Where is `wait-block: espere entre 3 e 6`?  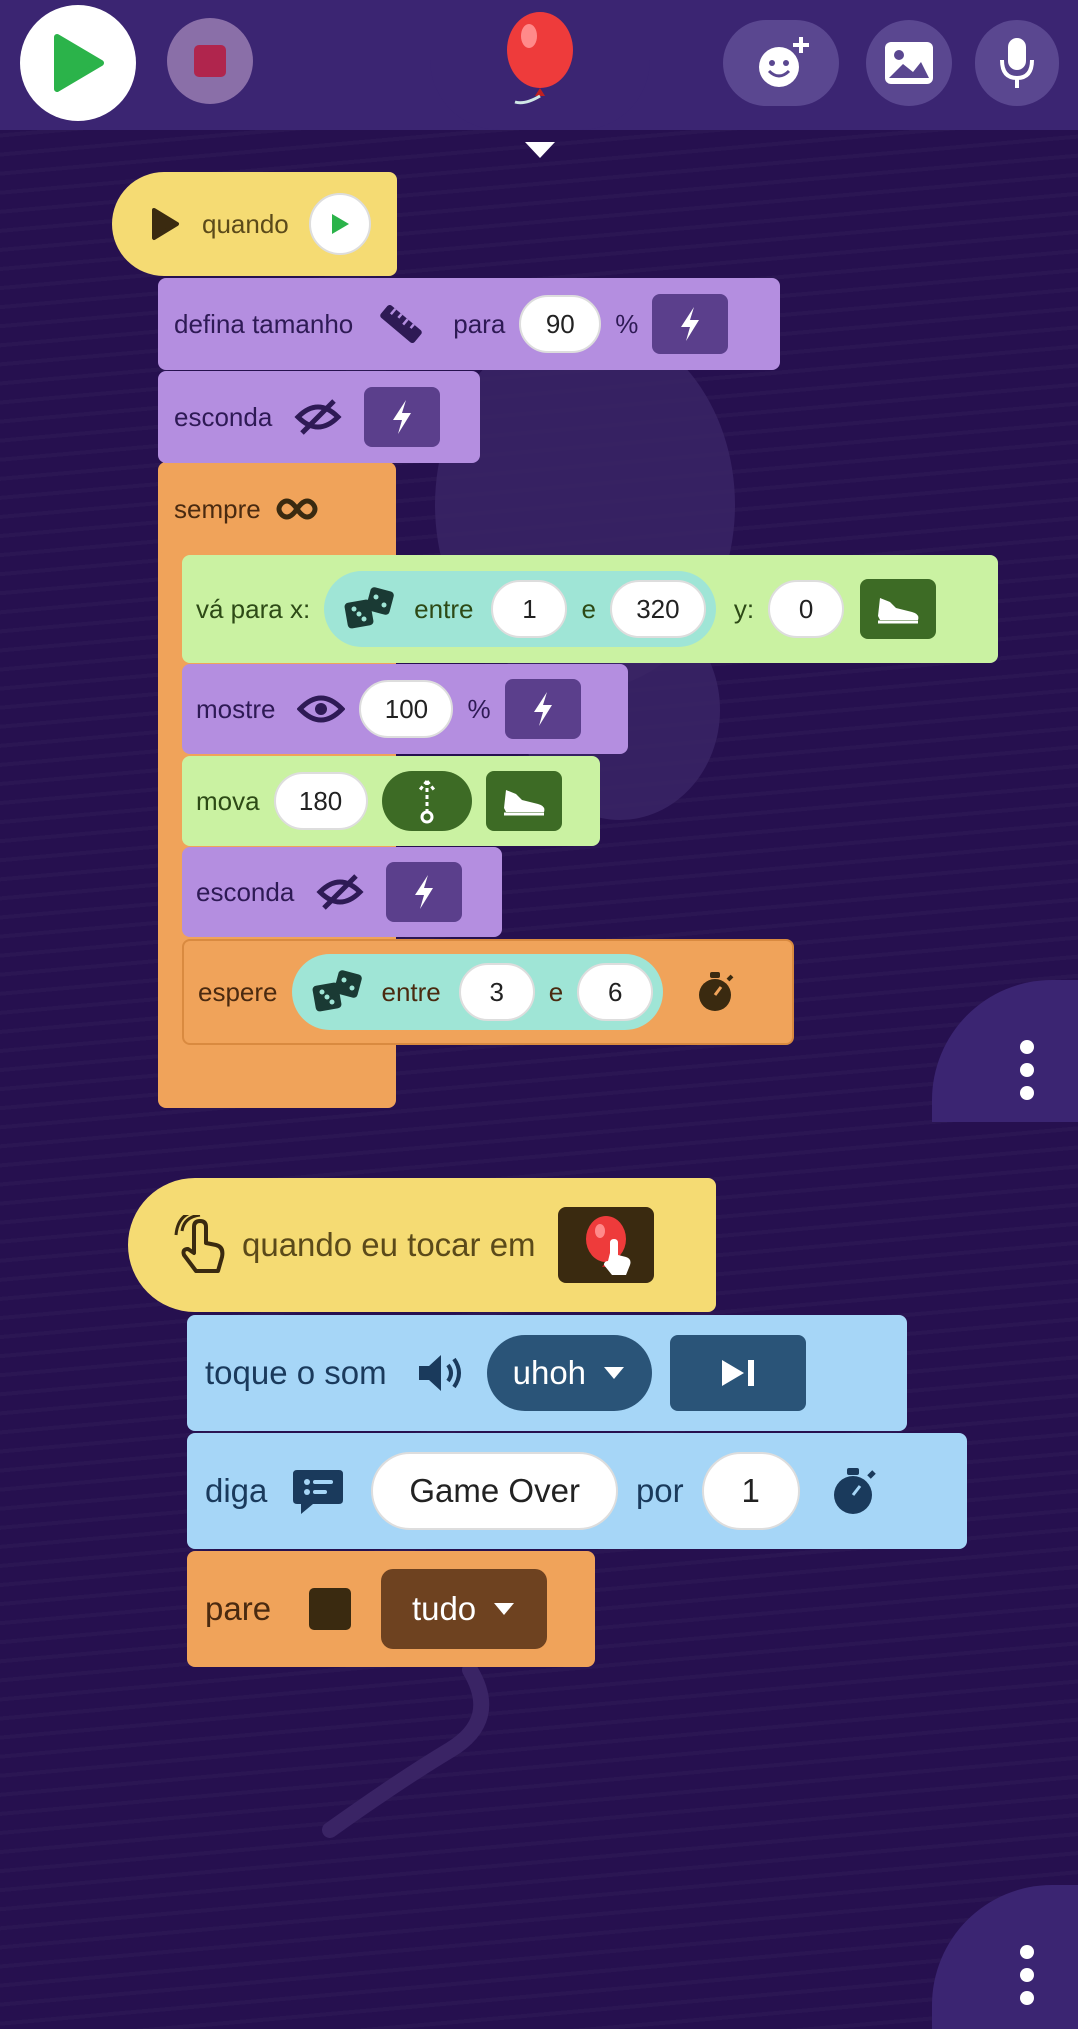 wait-block: espere entre 3 e 6 is located at coordinates (488, 992).